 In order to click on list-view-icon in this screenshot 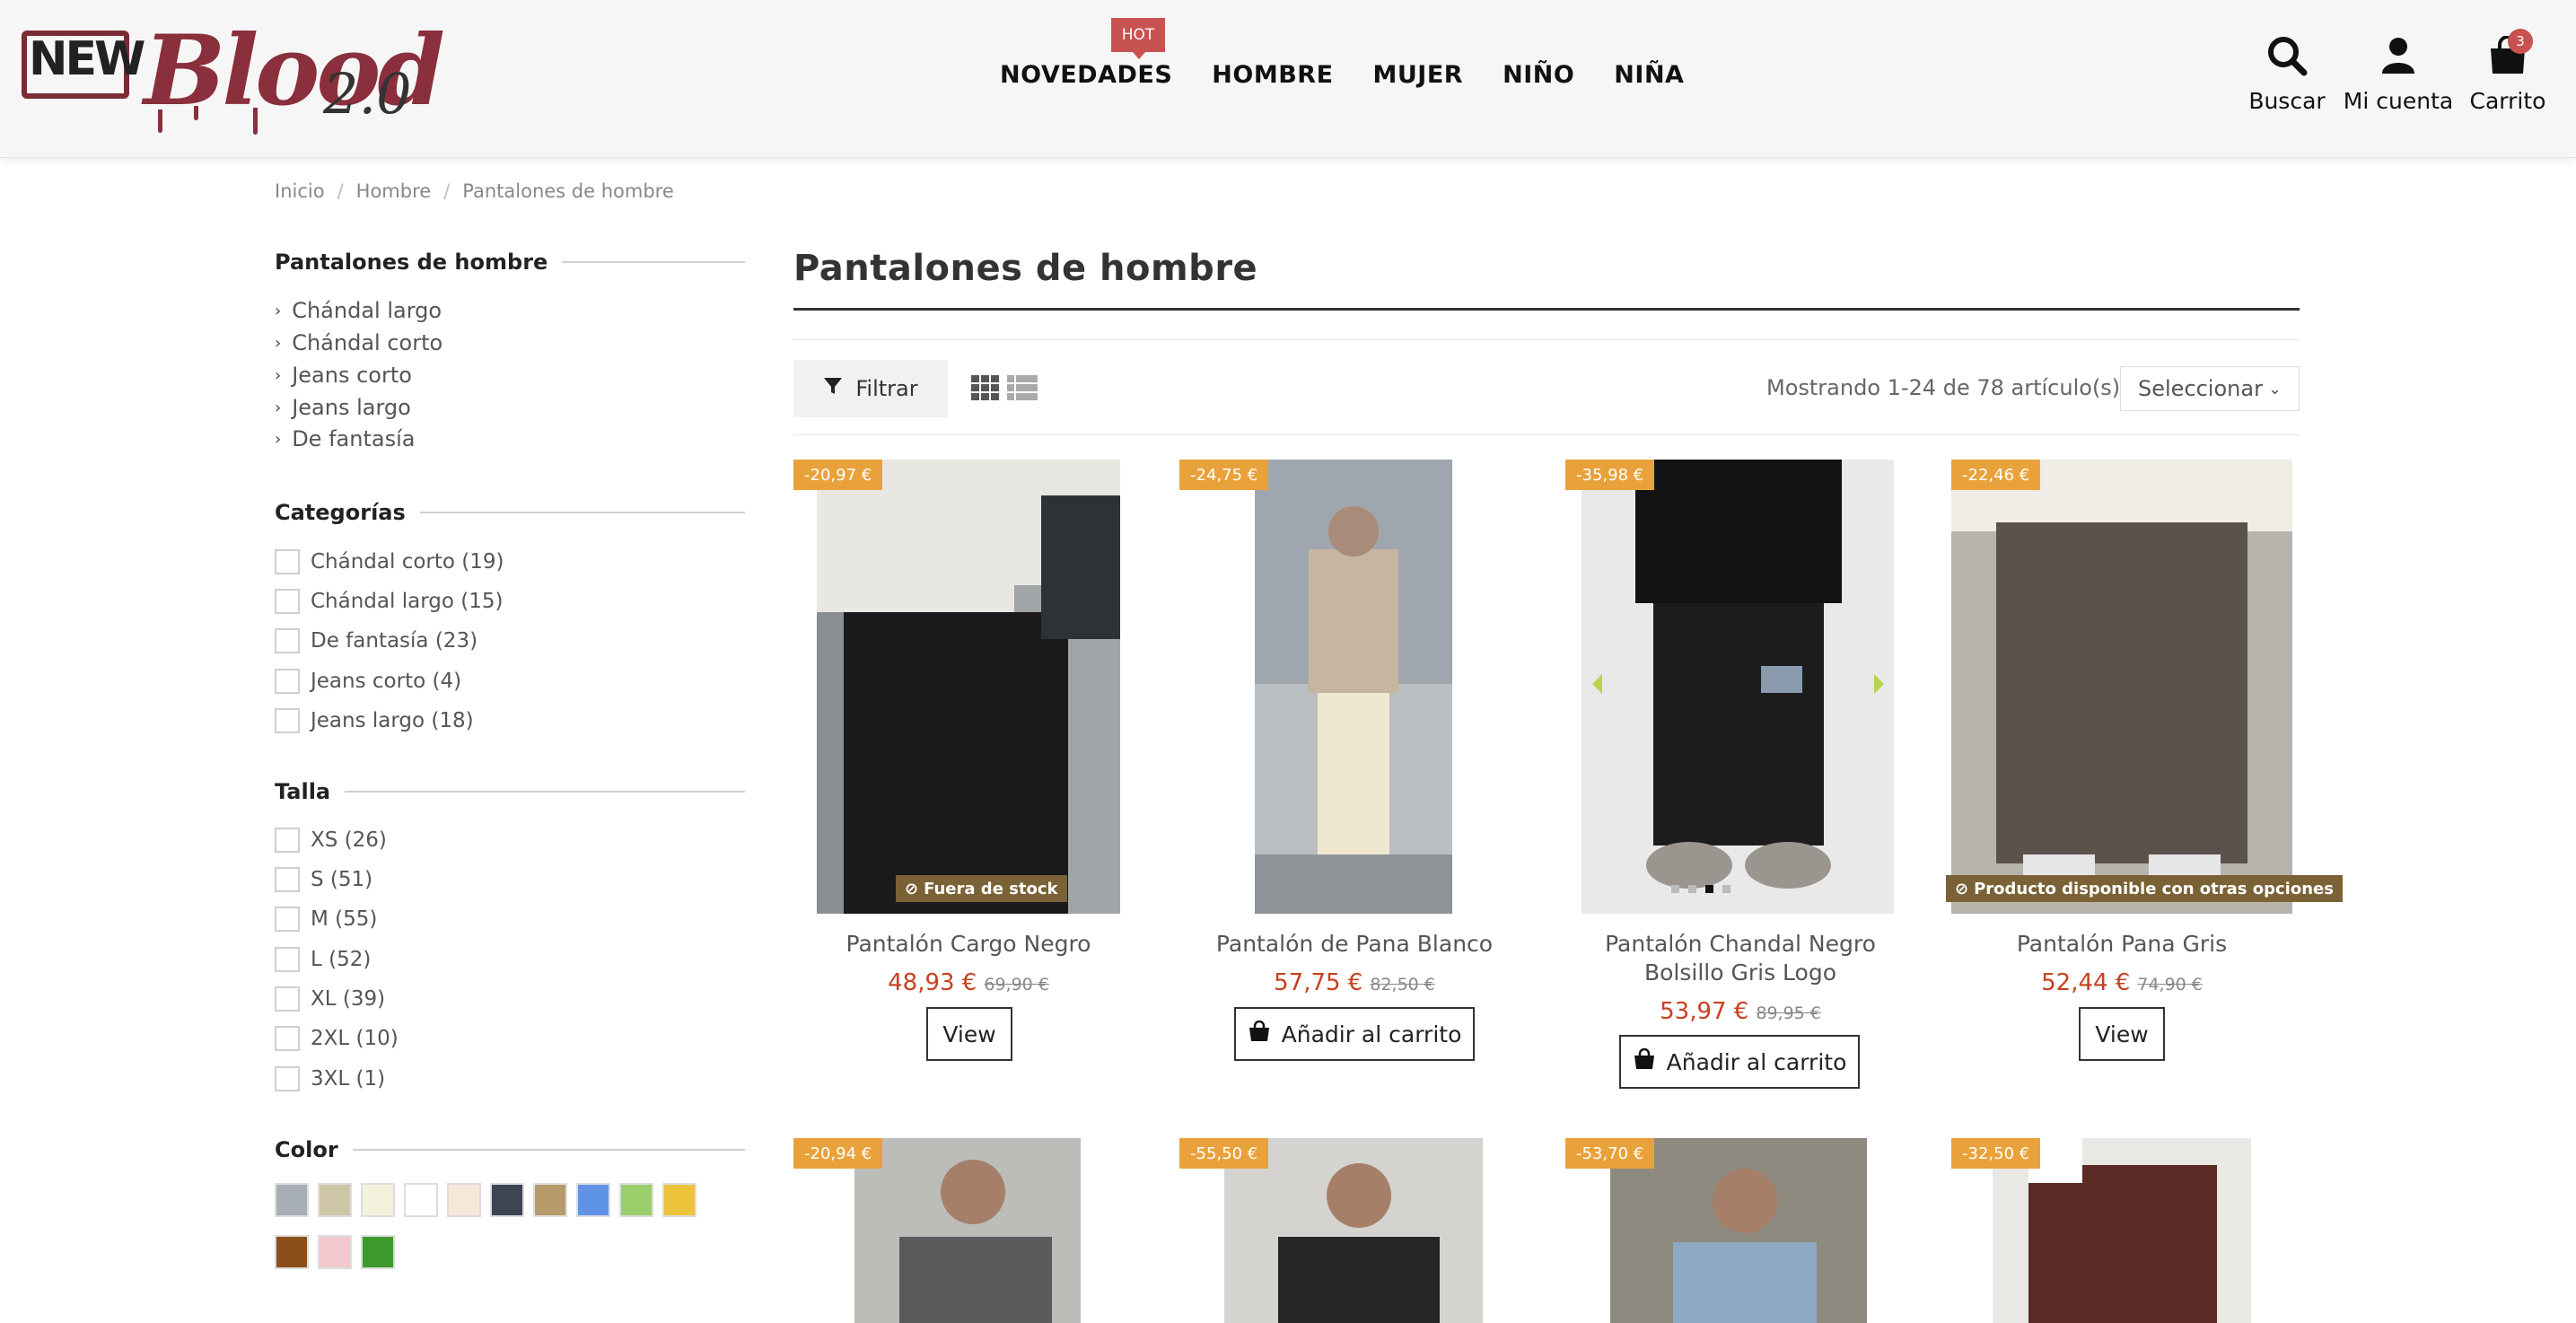, I will do `click(1022, 389)`.